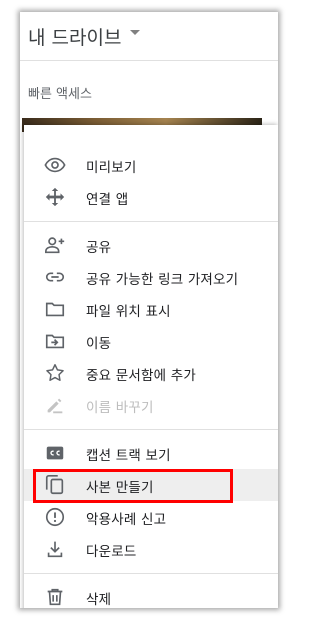 The height and width of the screenshot is (627, 320). What do you see at coordinates (120, 408) in the screenshot?
I see `menu-item-label: 이름 바꾸기` at bounding box center [120, 408].